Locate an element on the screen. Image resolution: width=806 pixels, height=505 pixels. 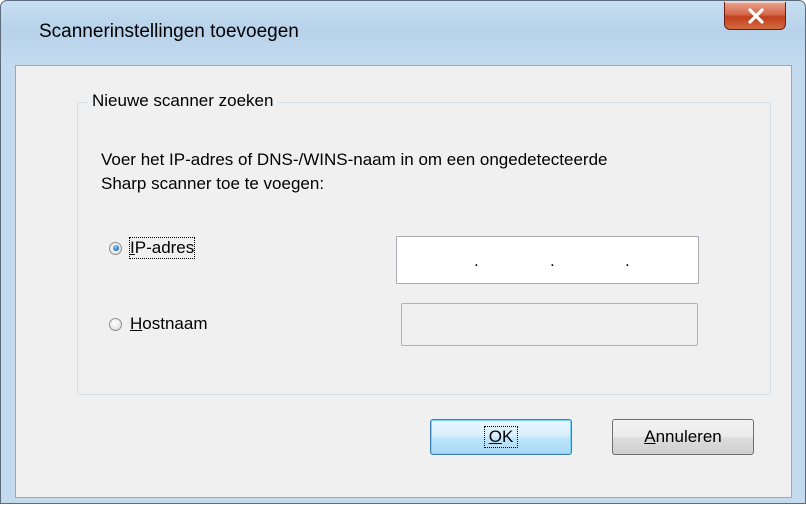
ok-button: OK is located at coordinates (501, 437).